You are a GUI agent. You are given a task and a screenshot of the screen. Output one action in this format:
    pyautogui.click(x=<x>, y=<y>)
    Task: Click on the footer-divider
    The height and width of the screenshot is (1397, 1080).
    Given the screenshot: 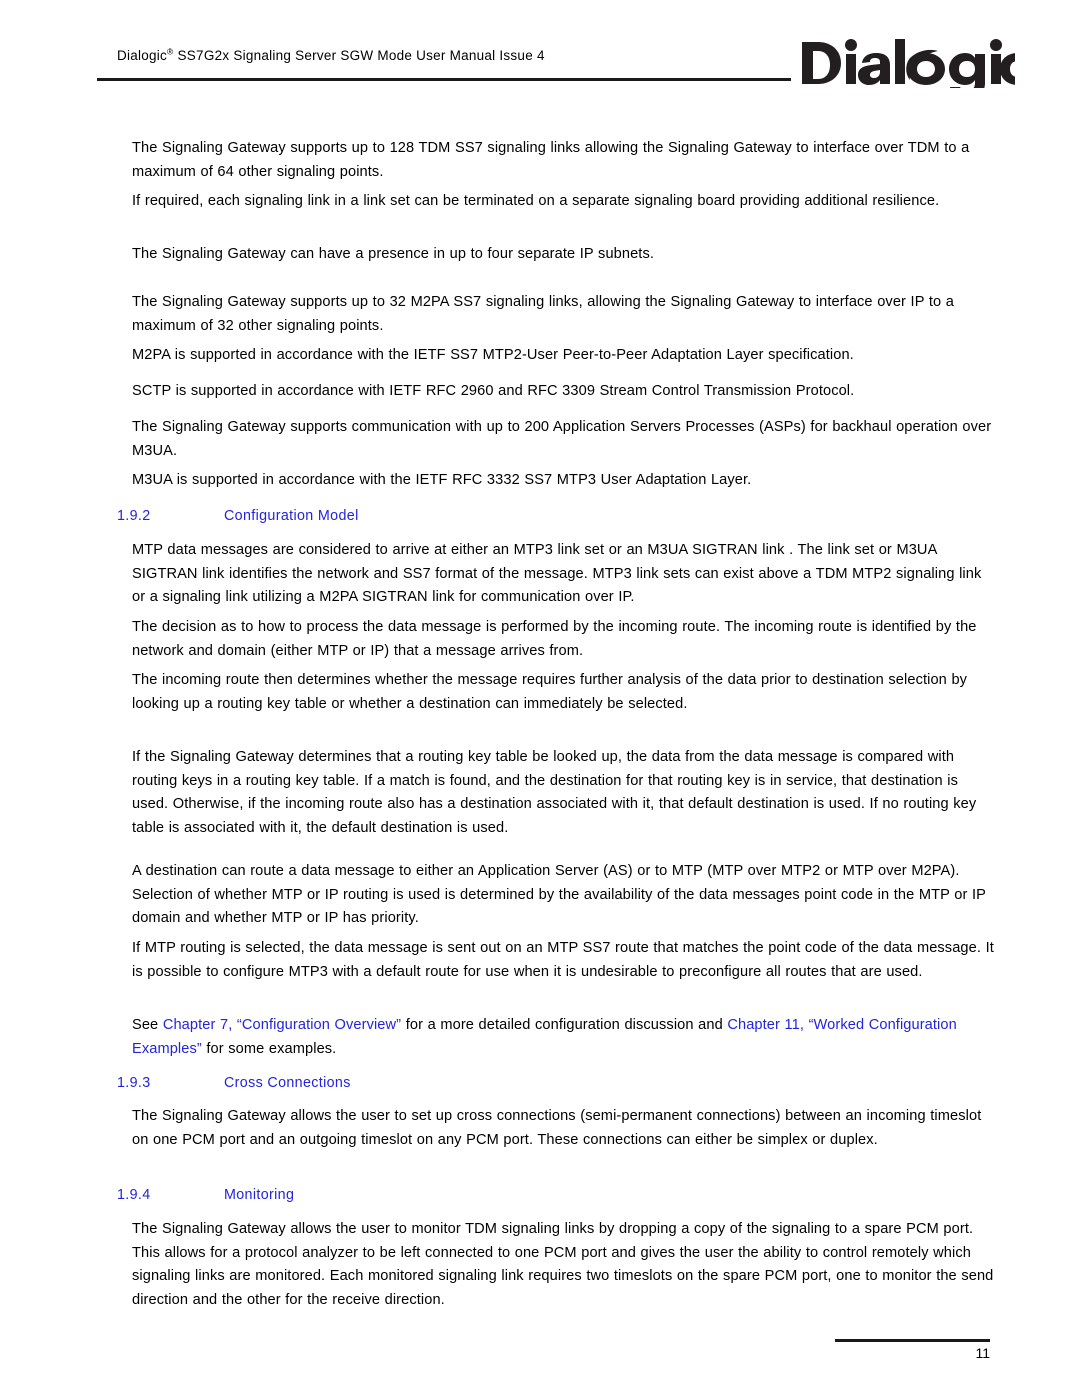 What is the action you would take?
    pyautogui.click(x=912, y=1340)
    